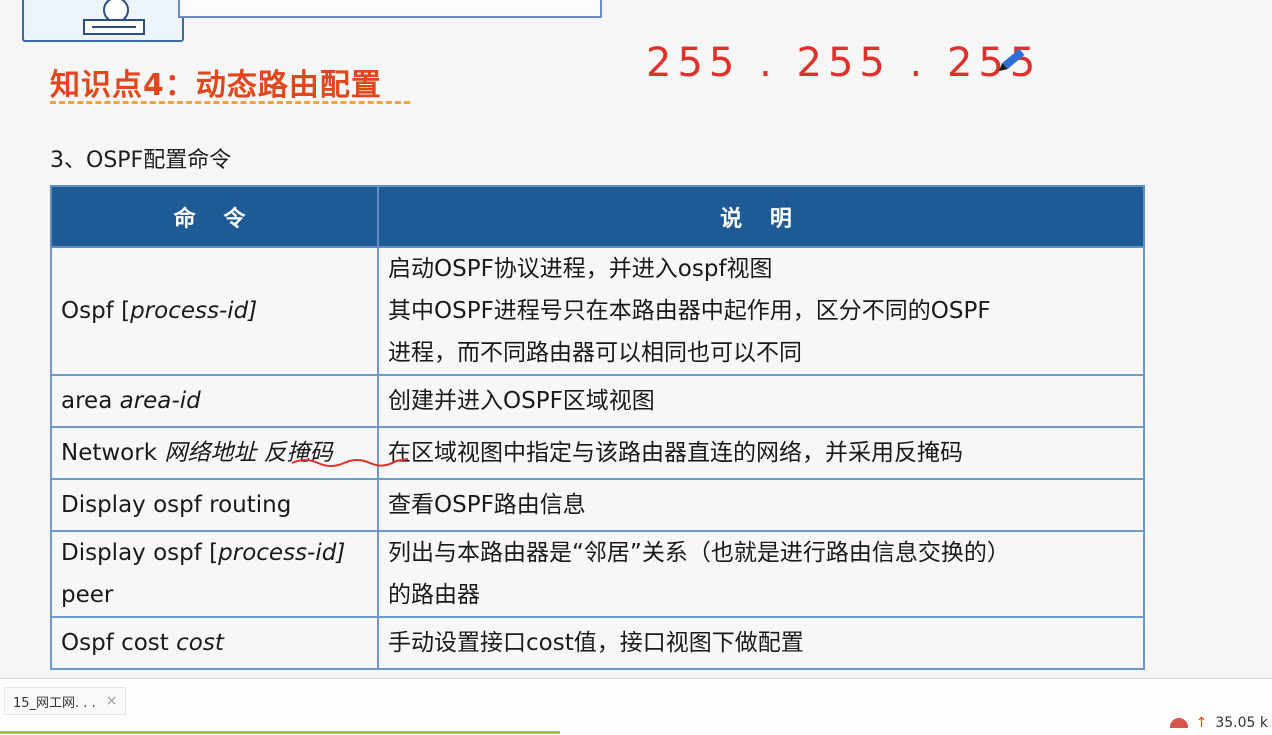 The width and height of the screenshot is (1272, 735). I want to click on command-cell: area area-id, so click(214, 401).